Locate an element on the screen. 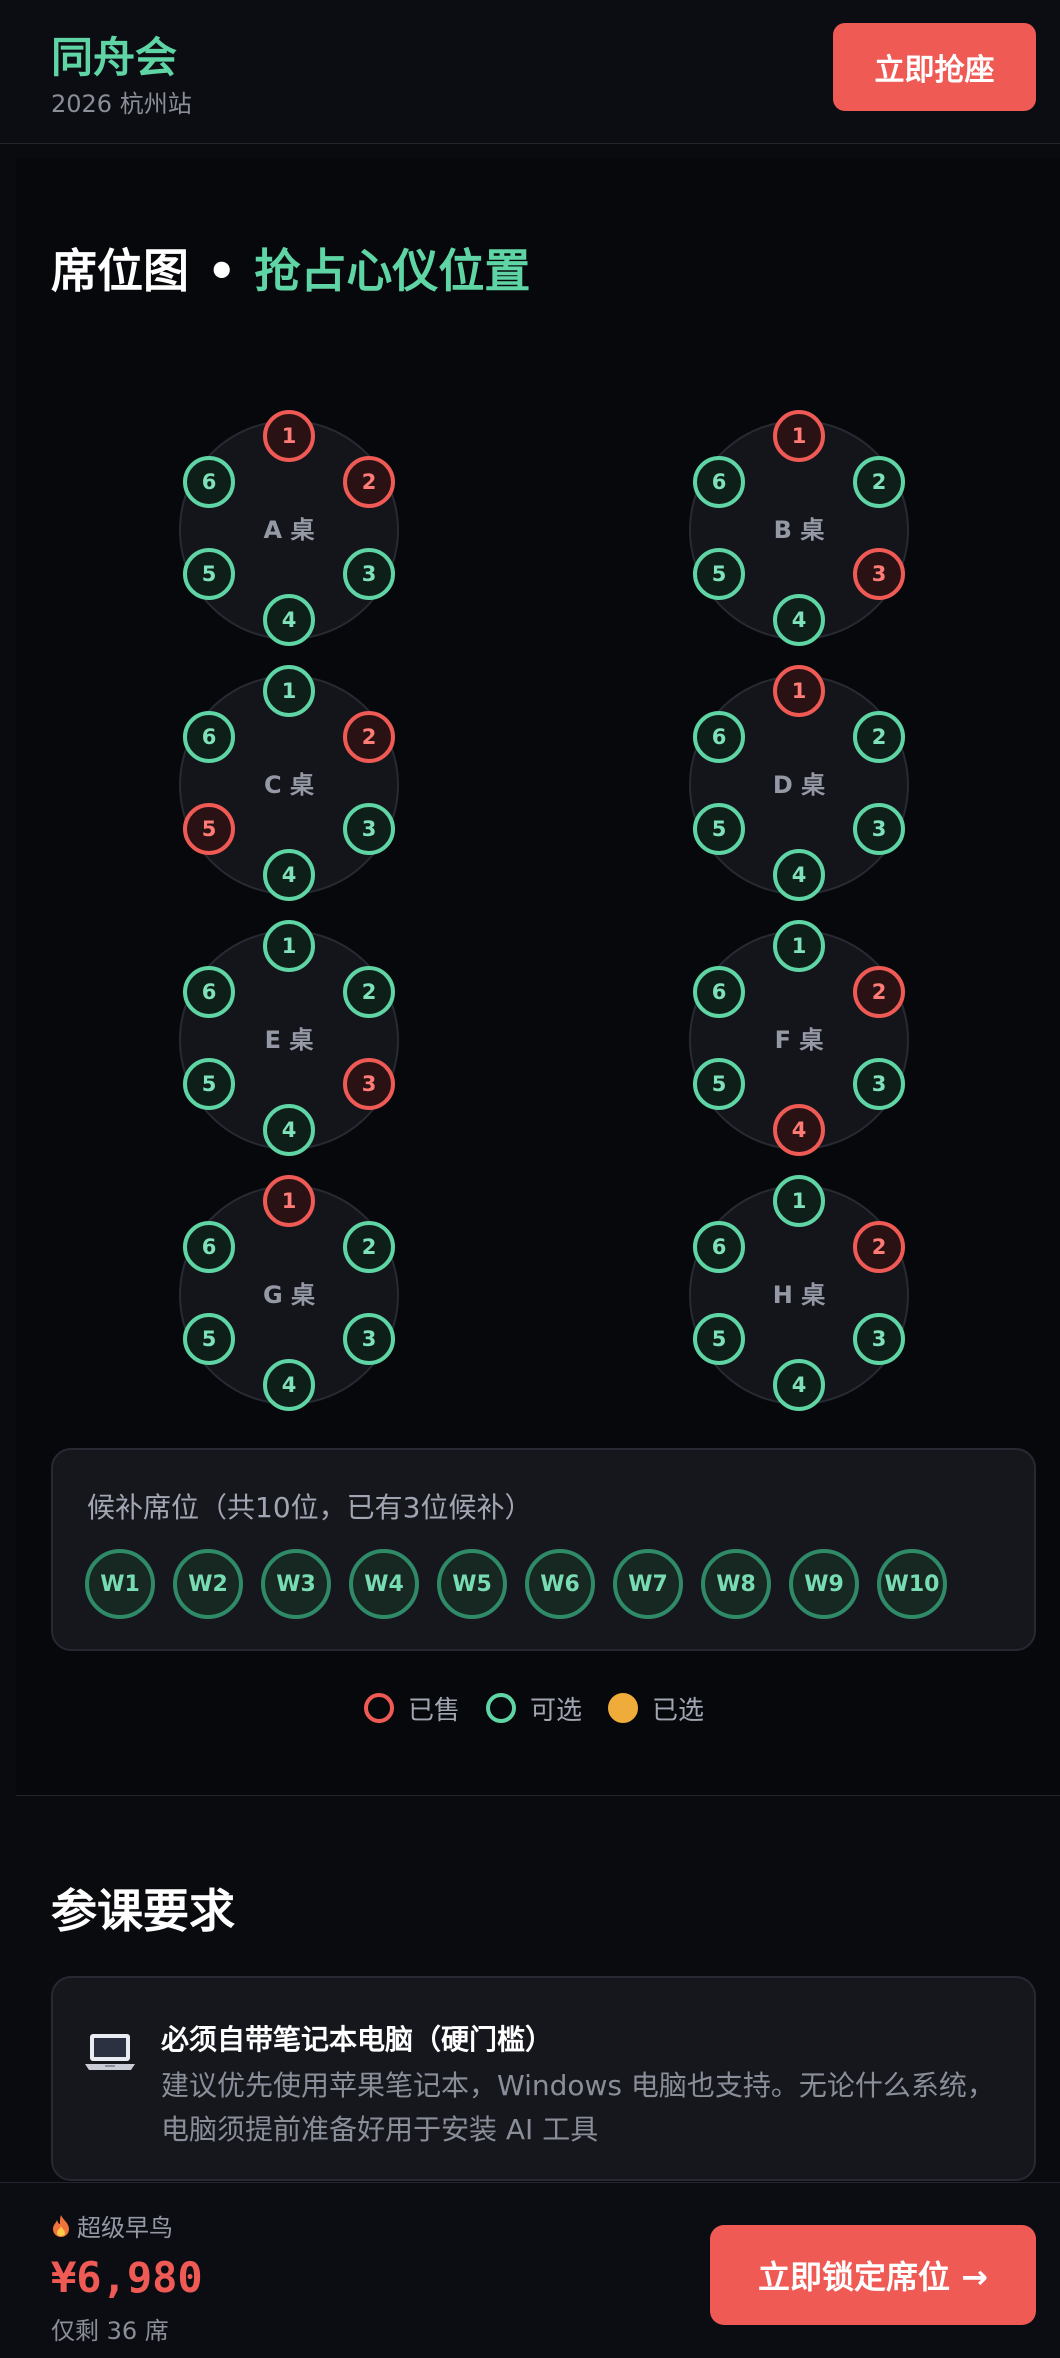 The image size is (1060, 2358). waitlist-seat: W3 is located at coordinates (296, 1584).